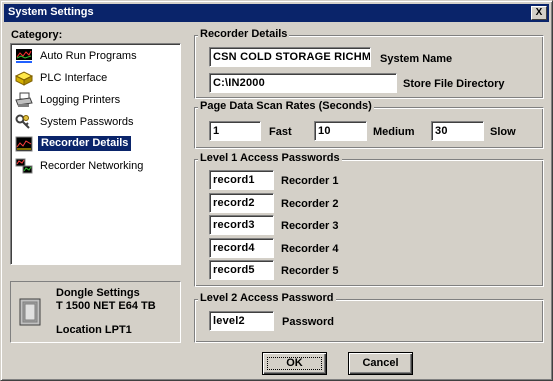  What do you see at coordinates (80, 100) in the screenshot?
I see `category-item-label: Logging Printers` at bounding box center [80, 100].